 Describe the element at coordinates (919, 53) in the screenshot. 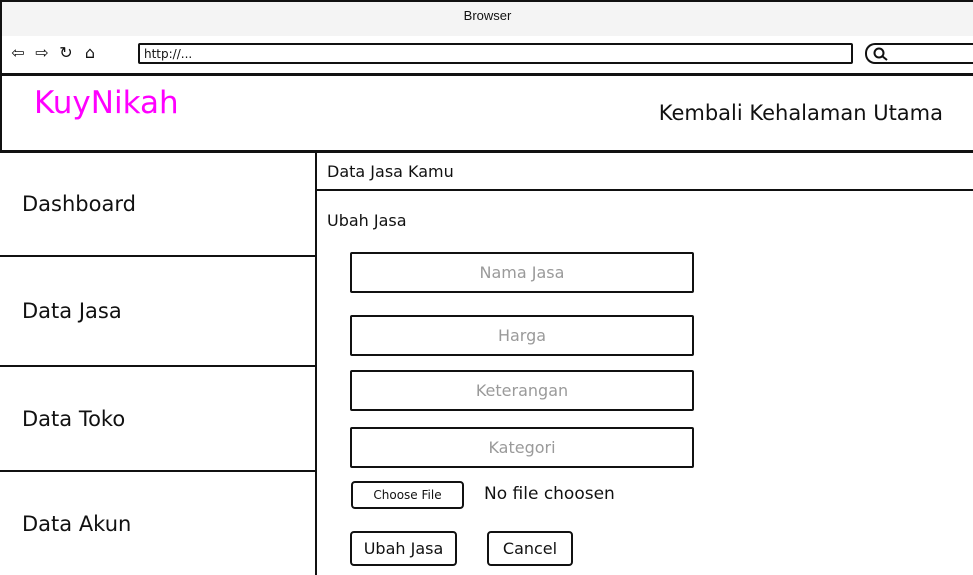

I see `browser-search-box` at that location.